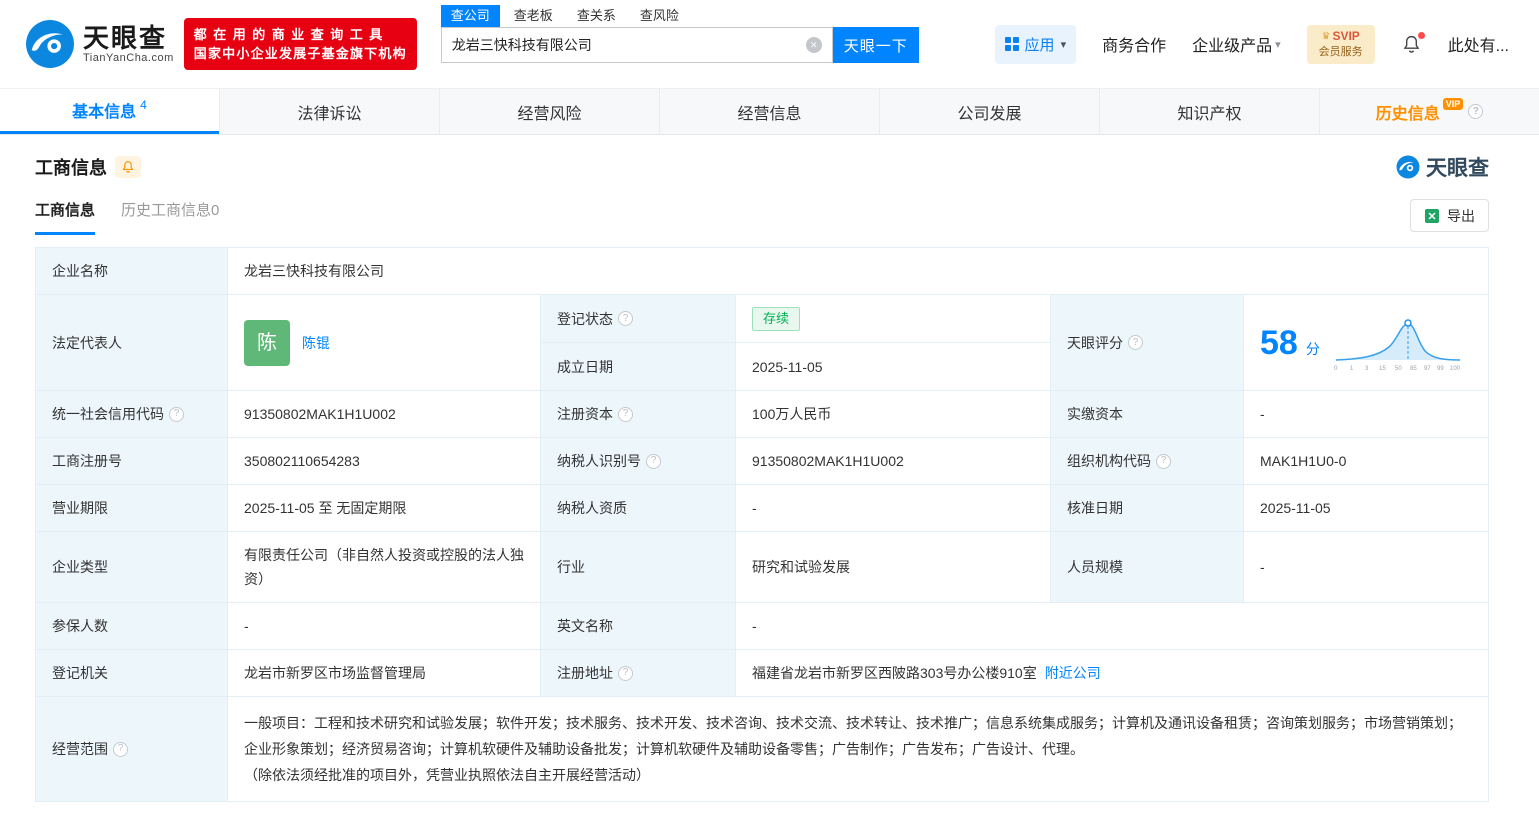 The height and width of the screenshot is (822, 1539). I want to click on brand-watermark-text: 天眼查, so click(1457, 168).